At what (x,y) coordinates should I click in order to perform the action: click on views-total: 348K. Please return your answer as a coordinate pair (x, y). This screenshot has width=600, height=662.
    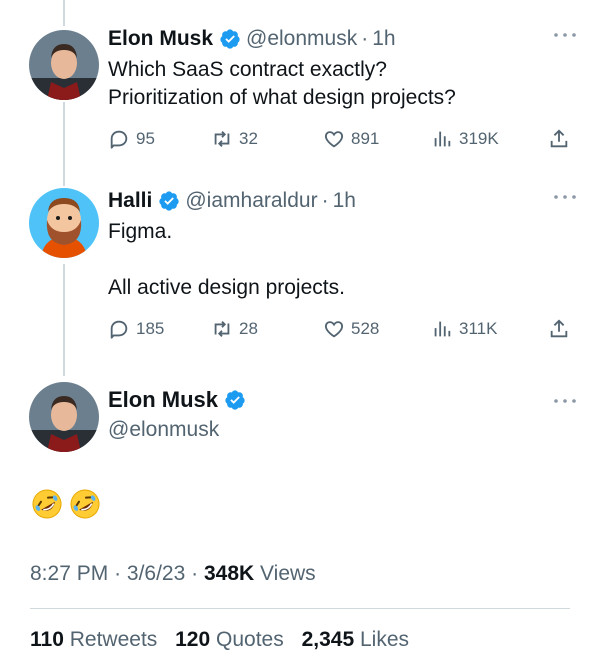
    Looking at the image, I should click on (229, 573).